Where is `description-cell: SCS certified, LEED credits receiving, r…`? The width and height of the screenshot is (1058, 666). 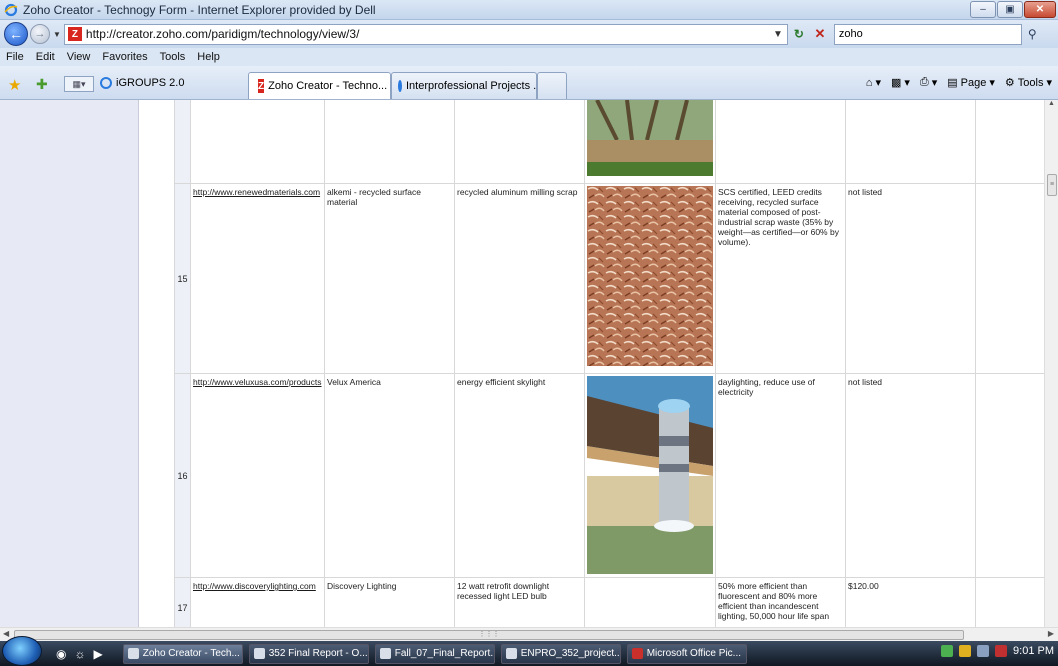 description-cell: SCS certified, LEED credits receiving, r… is located at coordinates (780, 278).